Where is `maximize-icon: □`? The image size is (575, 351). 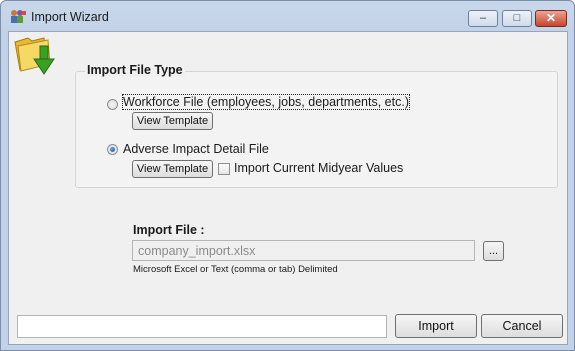 maximize-icon: □ is located at coordinates (517, 18).